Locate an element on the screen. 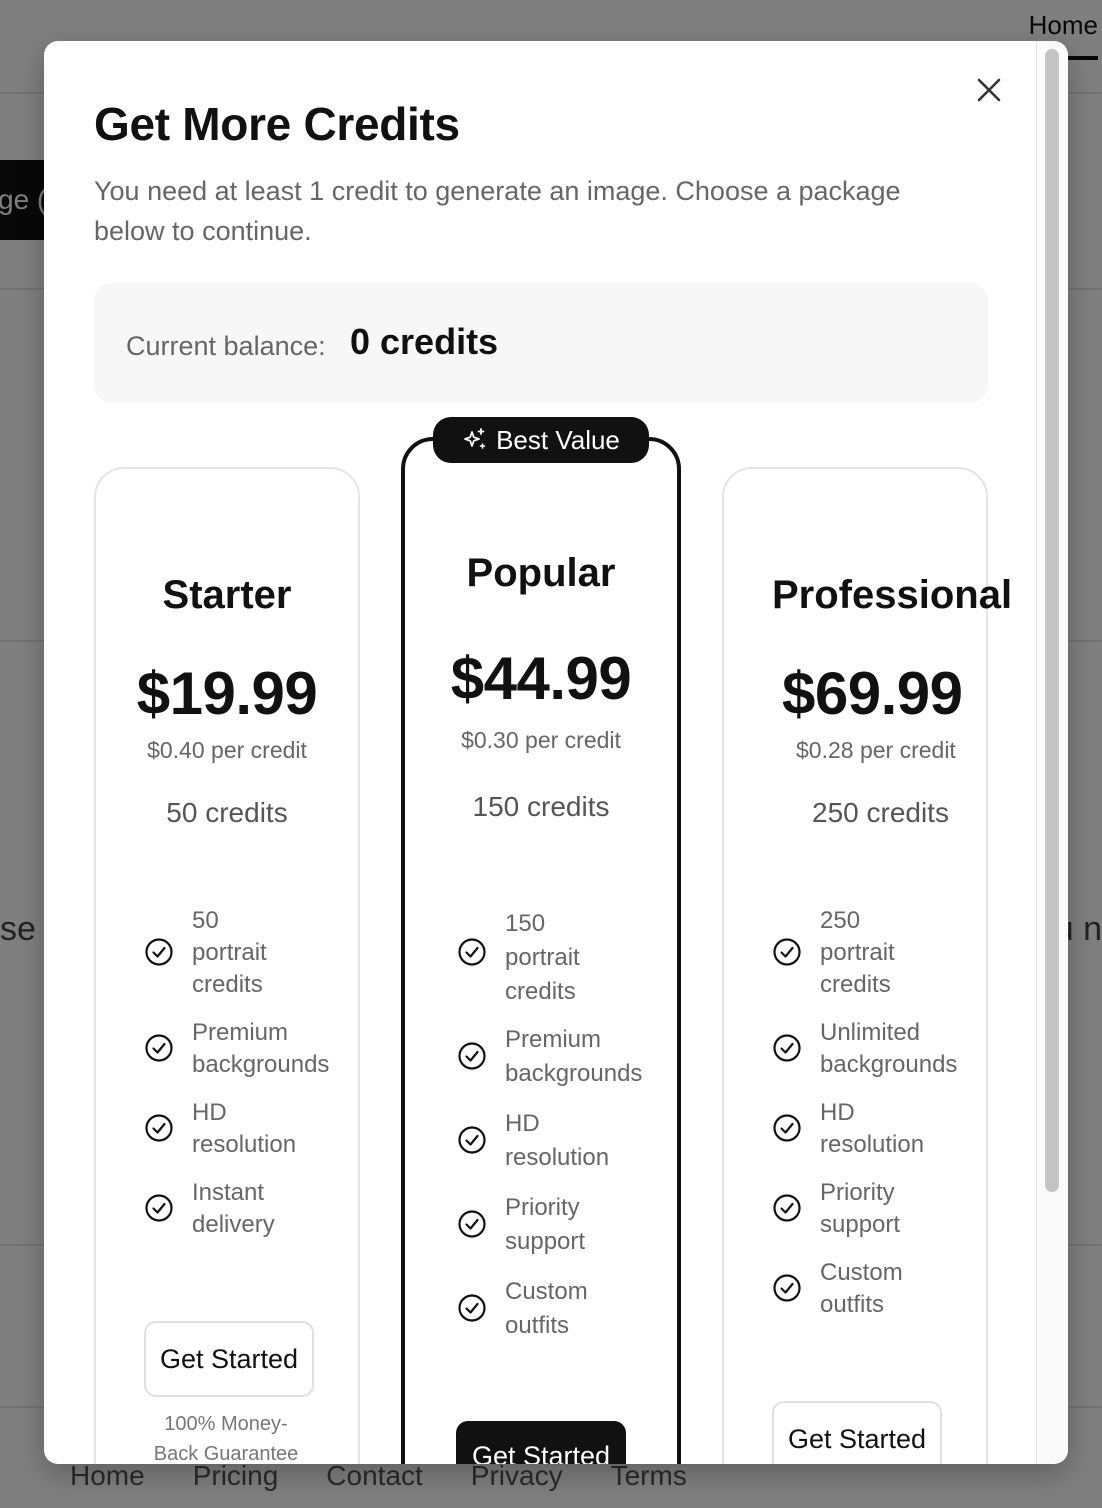 The height and width of the screenshot is (1508, 1102). badge-label: Best Value is located at coordinates (558, 439).